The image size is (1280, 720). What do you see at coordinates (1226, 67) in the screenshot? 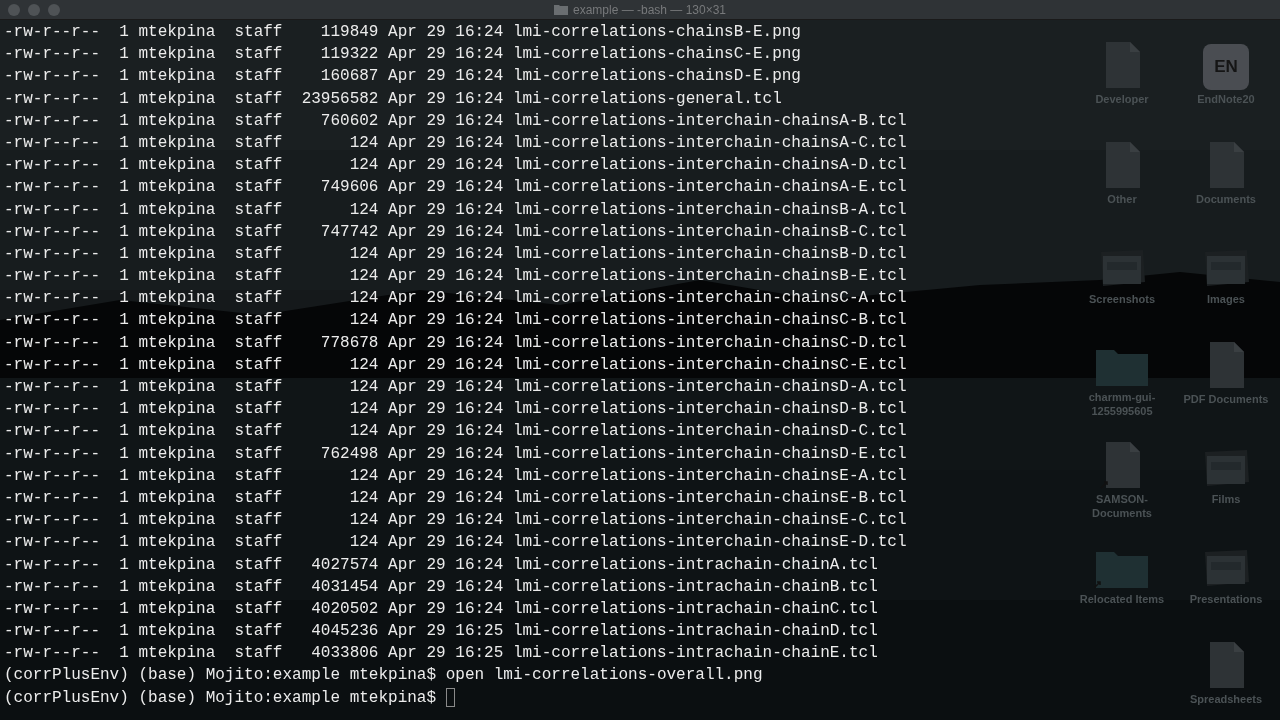
I see `app-icon: EN` at bounding box center [1226, 67].